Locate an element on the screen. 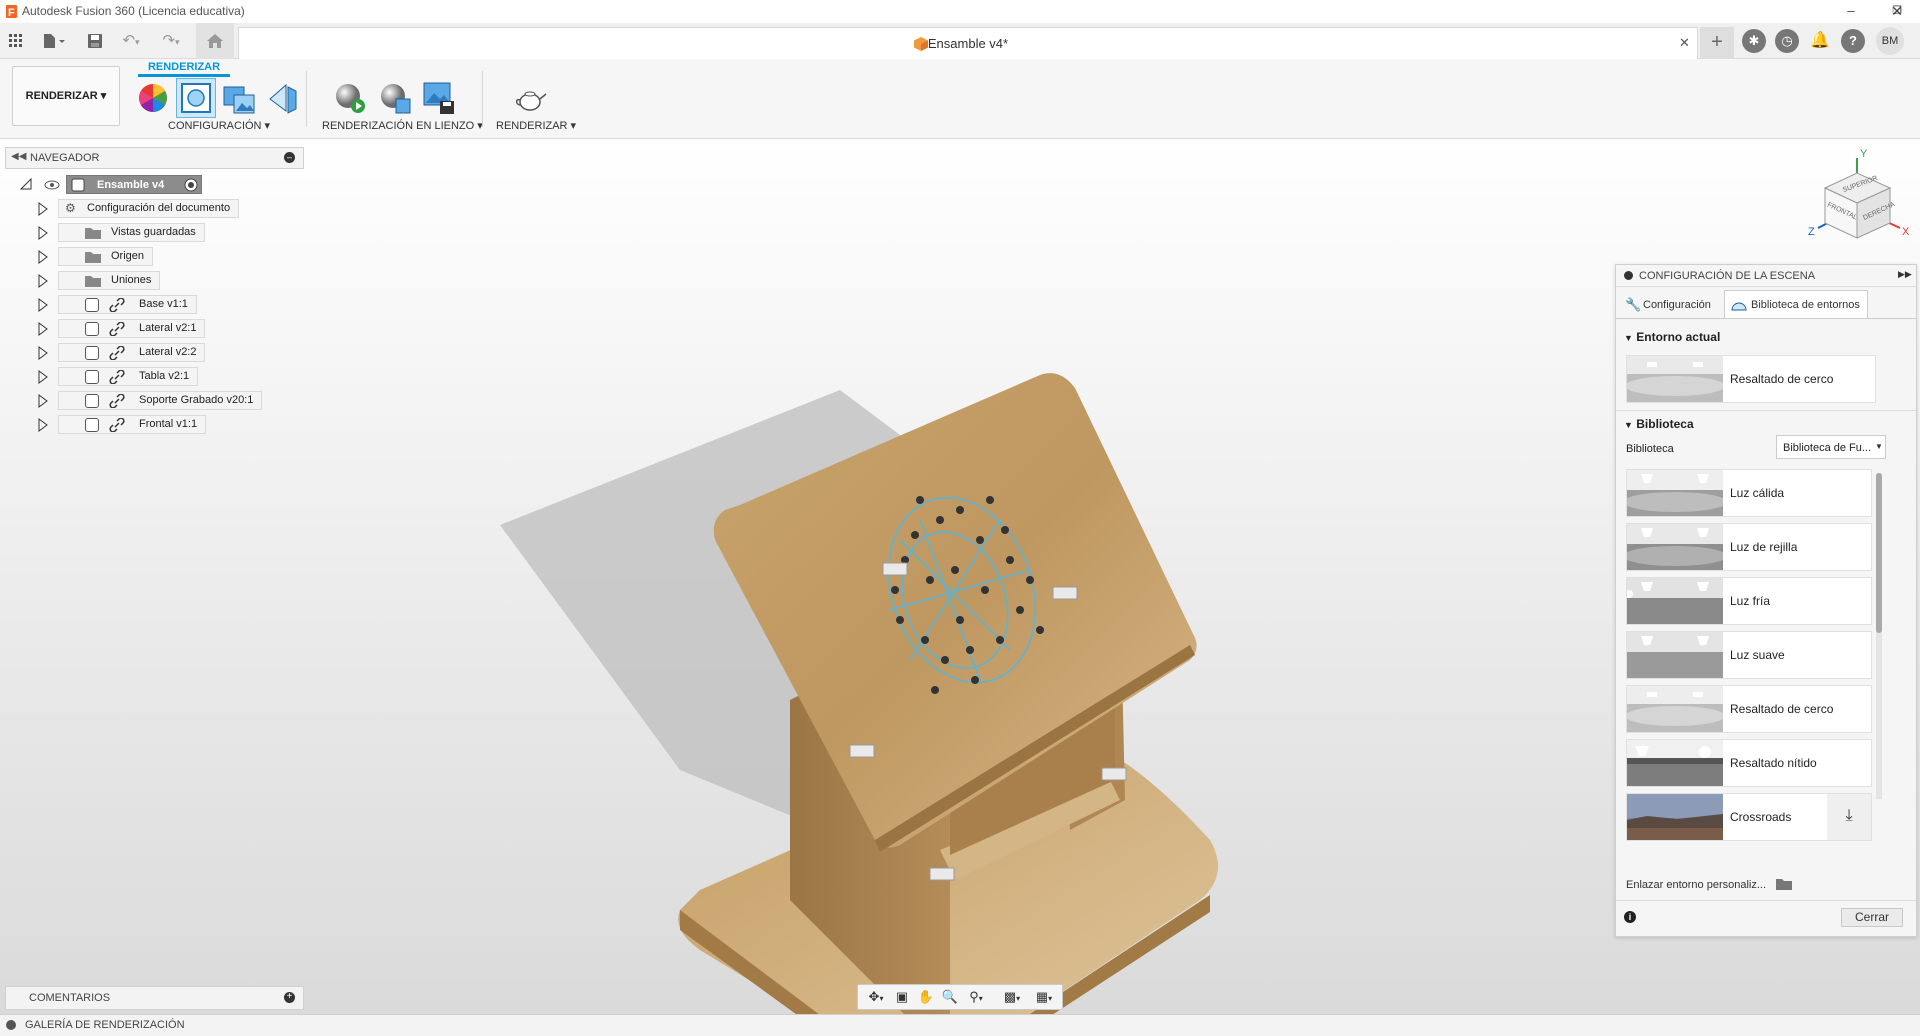 This screenshot has height=1036, width=1920. orbit-icon: ✥▾ is located at coordinates (876, 997).